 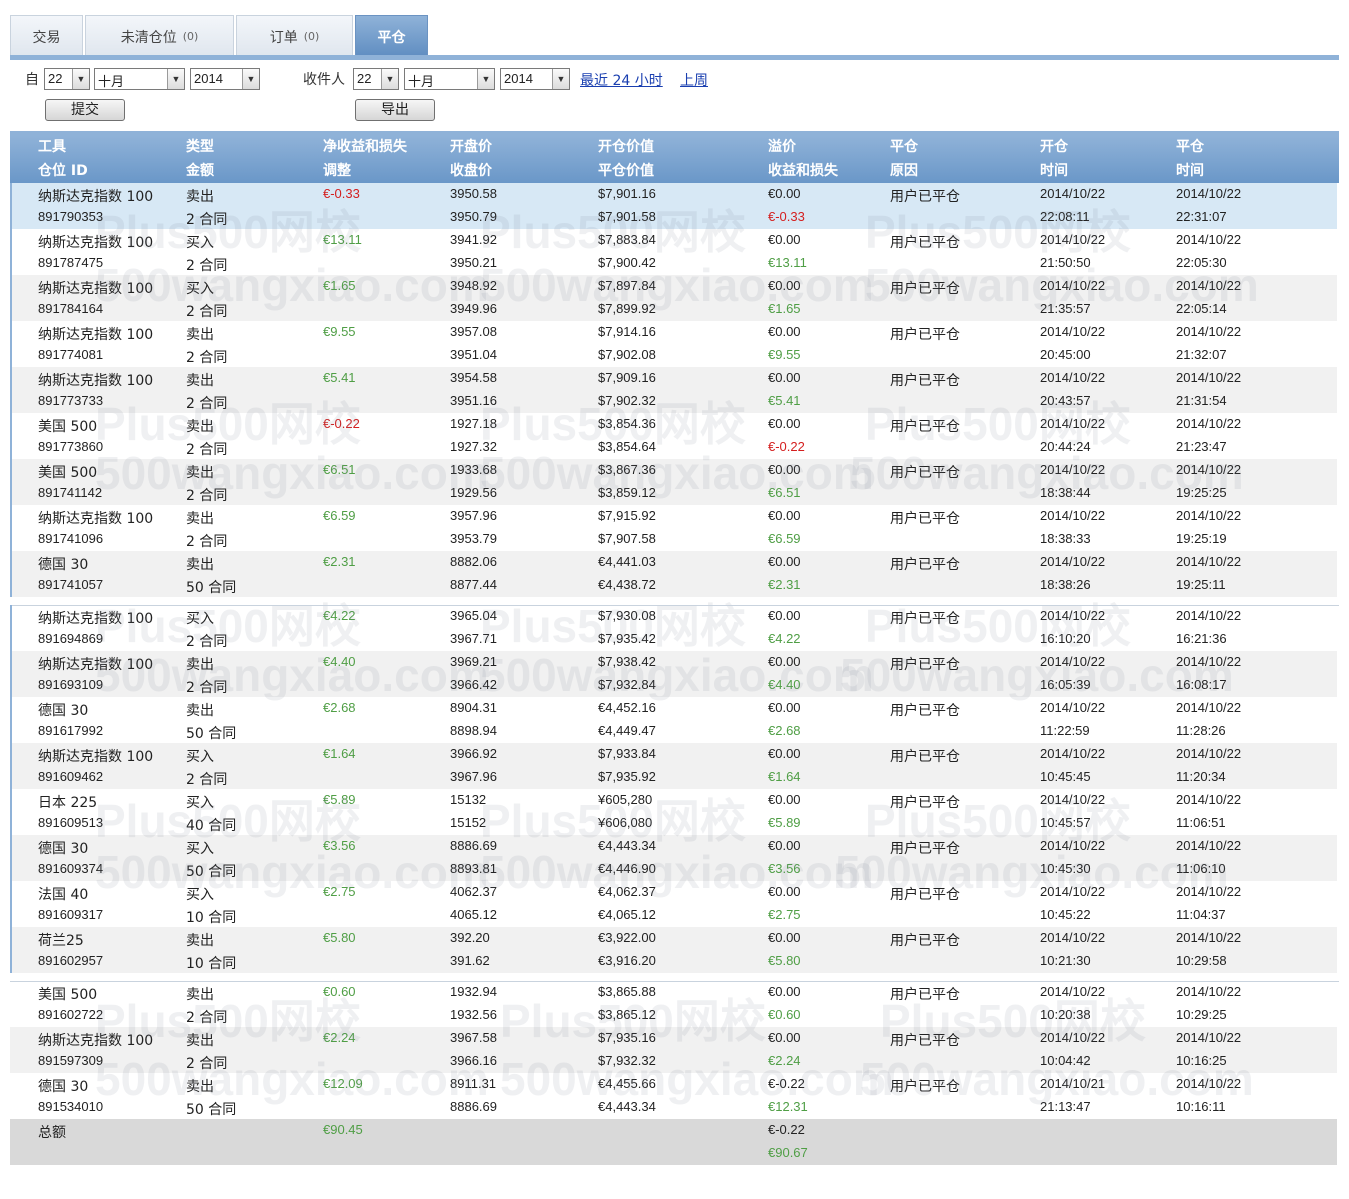 I want to click on tab-orders: 订单 (0), so click(x=294, y=36).